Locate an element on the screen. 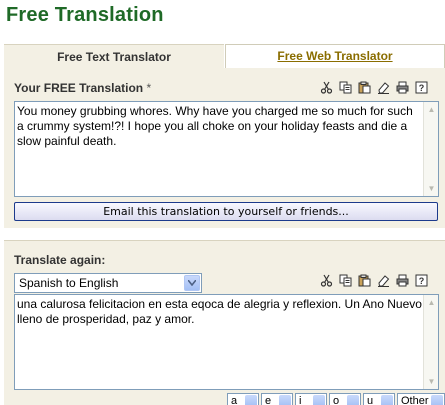 This screenshot has height=405, width=445. page-title: Free Translation is located at coordinates (85, 15).